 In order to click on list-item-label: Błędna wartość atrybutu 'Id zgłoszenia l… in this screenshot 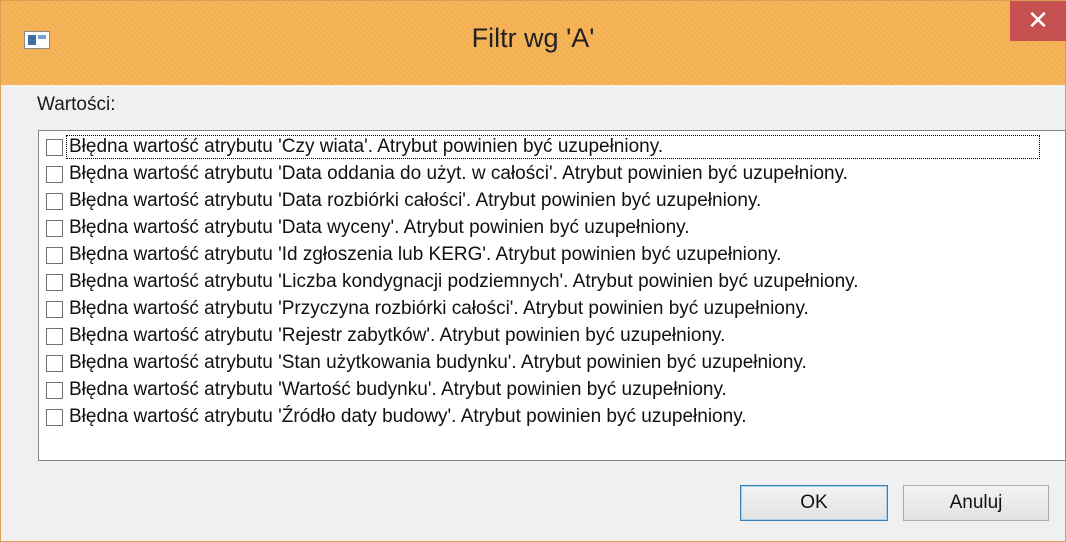, I will do `click(425, 254)`.